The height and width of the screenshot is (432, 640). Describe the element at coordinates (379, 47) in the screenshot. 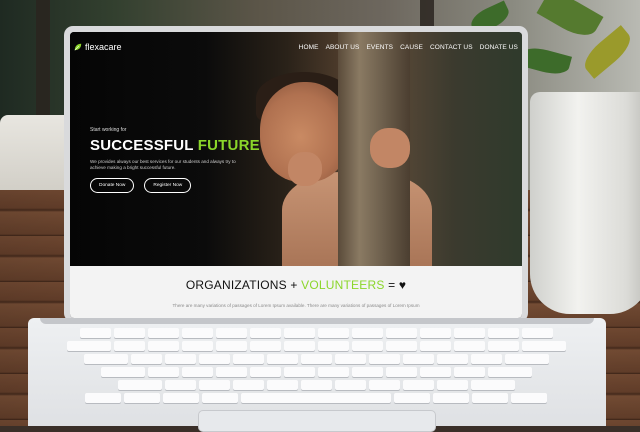

I see `nav-events: EVENTS` at that location.